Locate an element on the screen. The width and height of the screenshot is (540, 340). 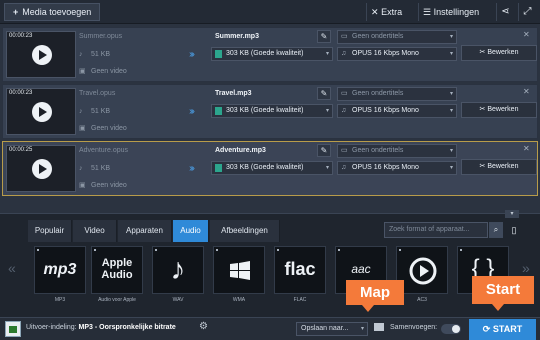
device-detect-icon: ▯ is located at coordinates (514, 230).